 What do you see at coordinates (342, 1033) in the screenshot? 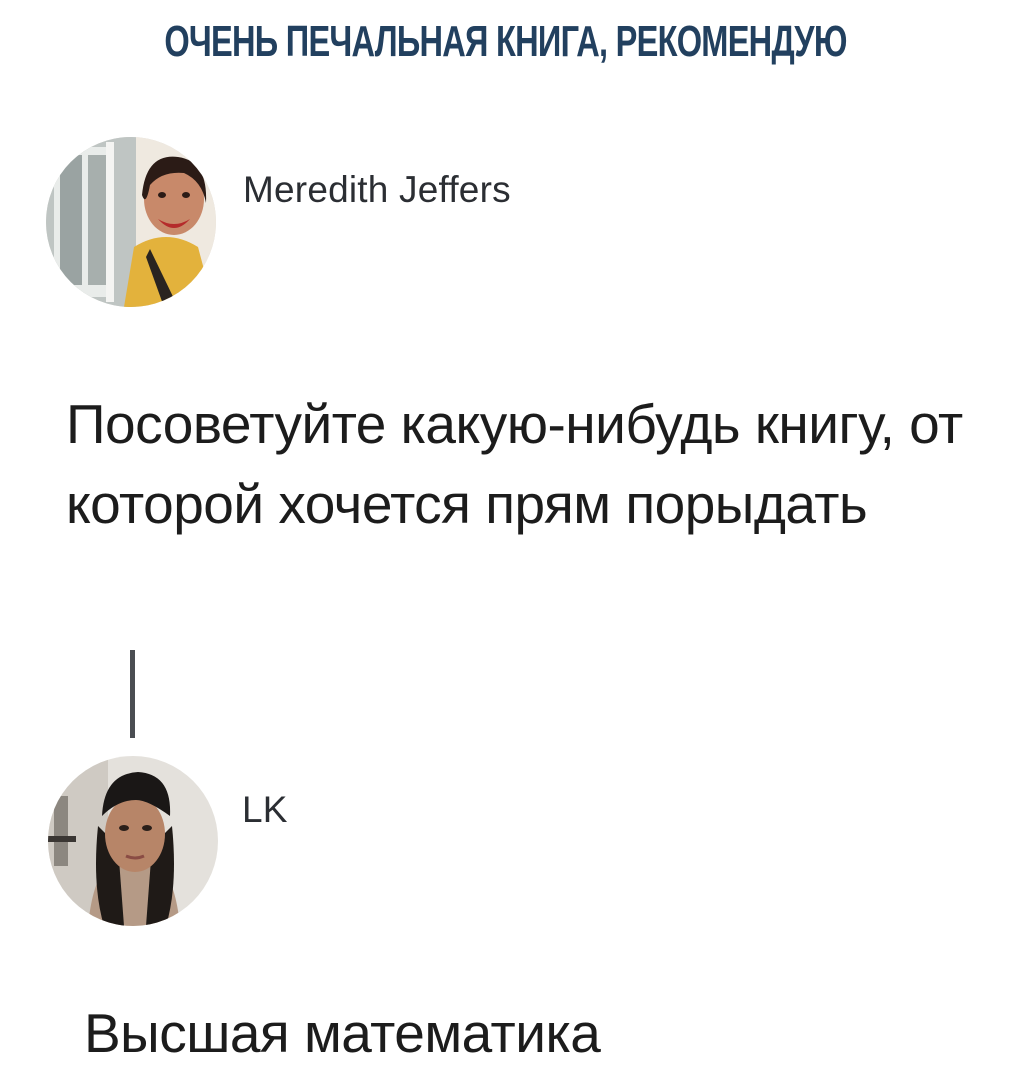
I see `reply-text: Высшая математика` at bounding box center [342, 1033].